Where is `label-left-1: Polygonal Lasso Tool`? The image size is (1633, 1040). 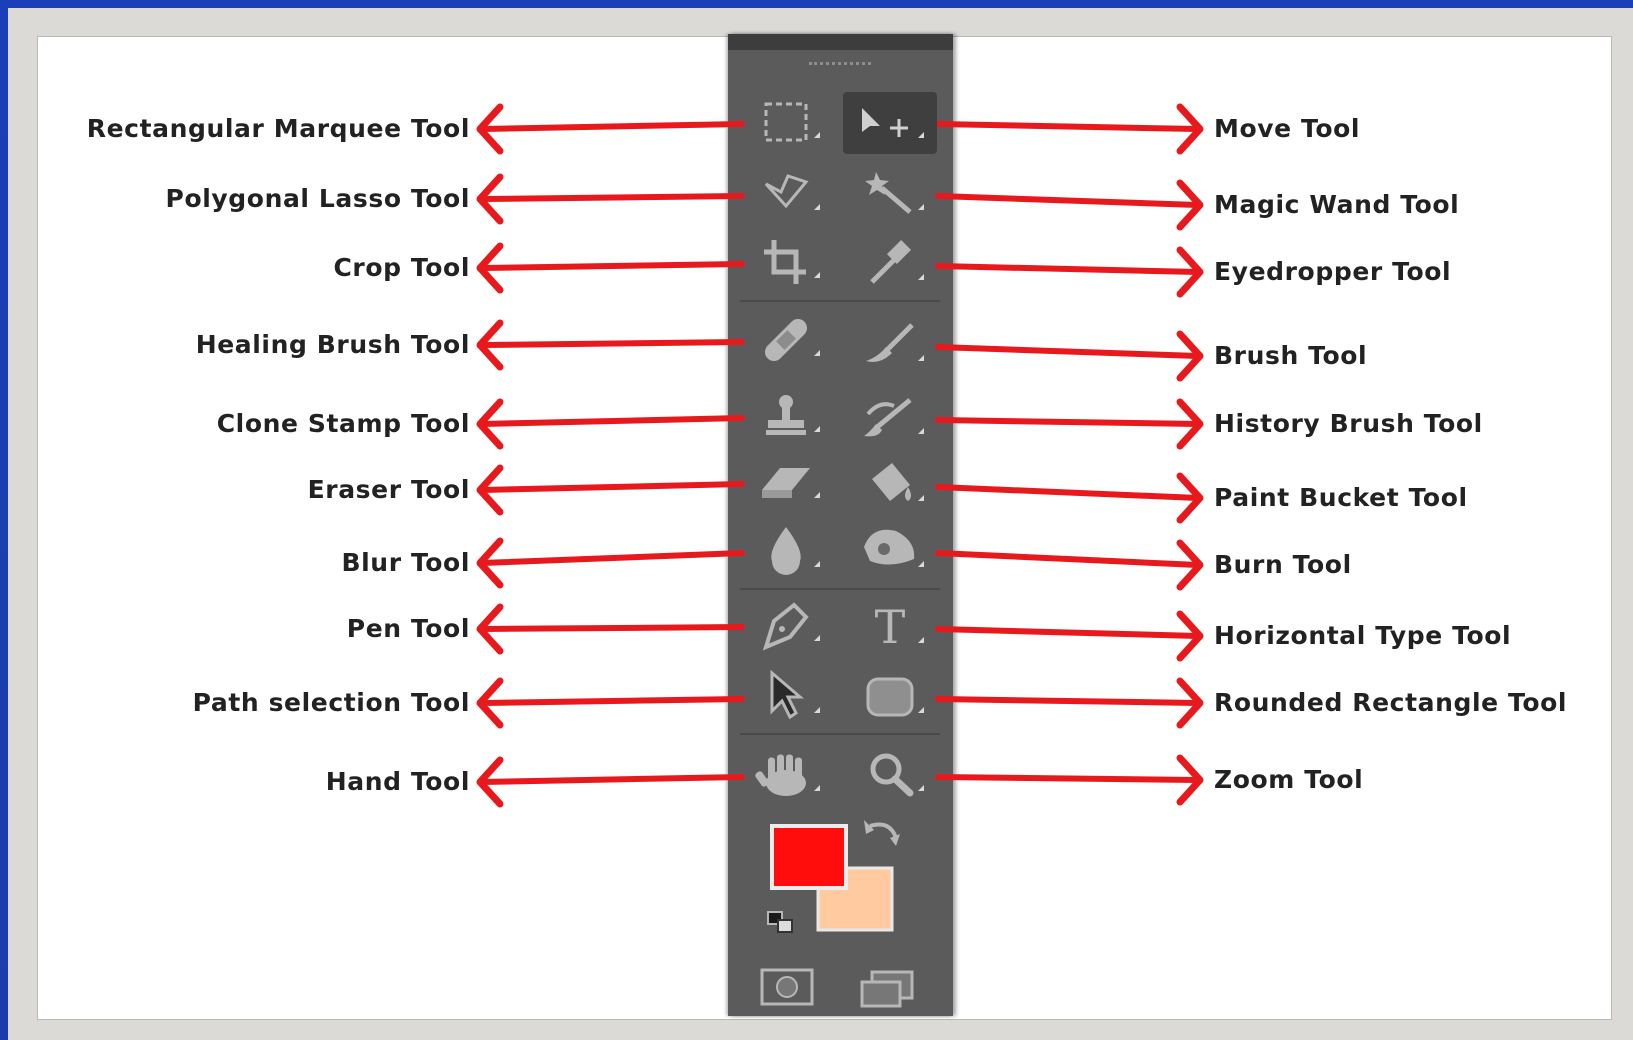 label-left-1: Polygonal Lasso Tool is located at coordinates (317, 198).